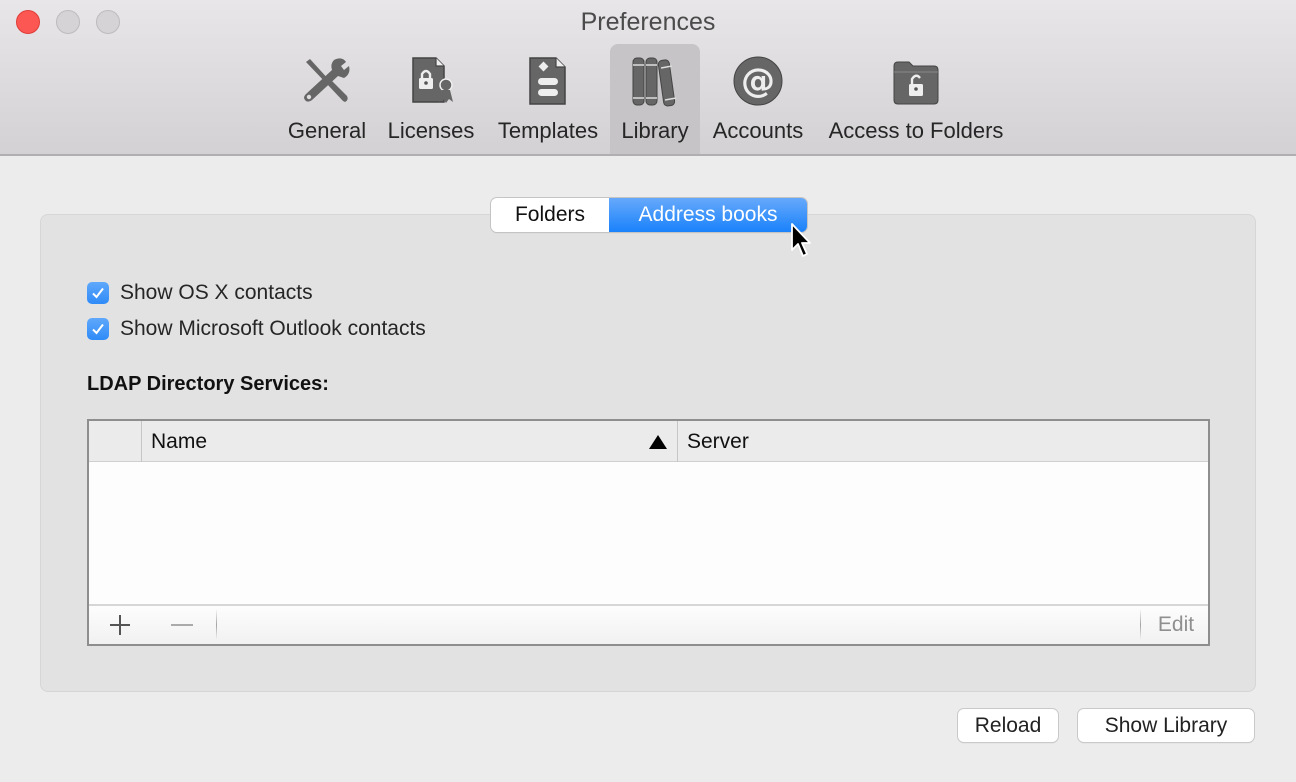 The height and width of the screenshot is (782, 1296). Describe the element at coordinates (648, 624) in the screenshot. I see `table-footer-bar: Edit` at that location.